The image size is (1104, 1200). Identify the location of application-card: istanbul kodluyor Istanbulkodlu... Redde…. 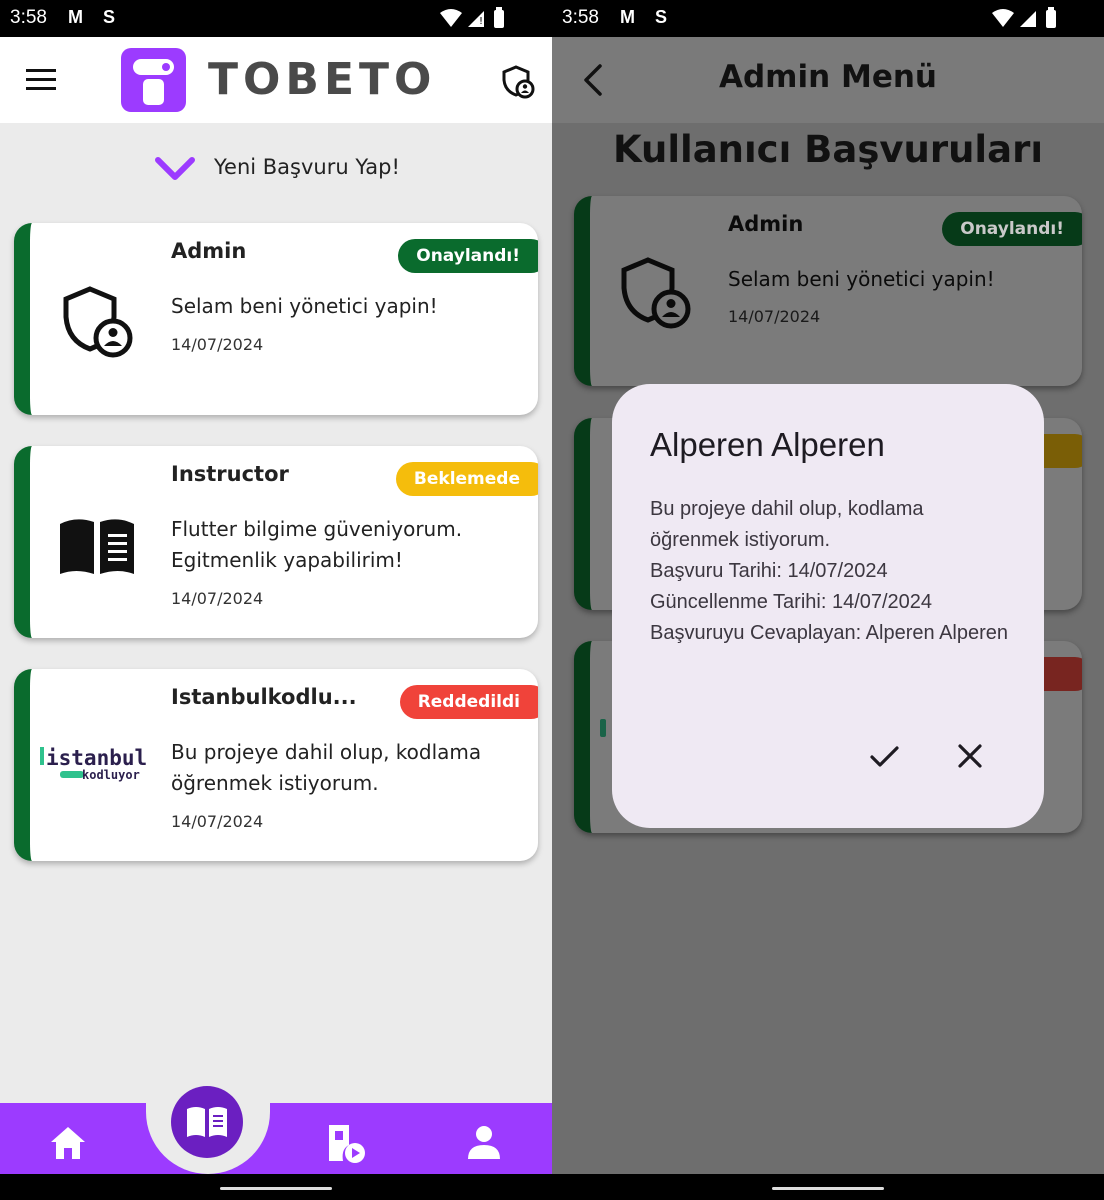
(276, 765).